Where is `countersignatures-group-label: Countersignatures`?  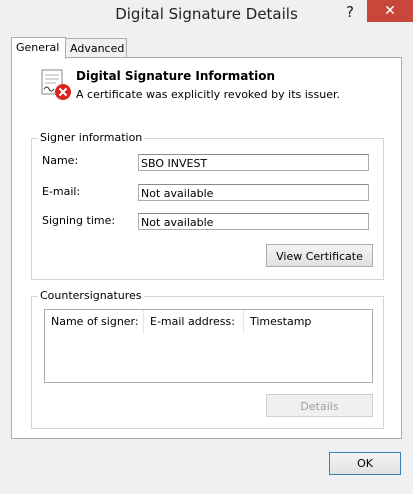 countersignatures-group-label: Countersignatures is located at coordinates (91, 295).